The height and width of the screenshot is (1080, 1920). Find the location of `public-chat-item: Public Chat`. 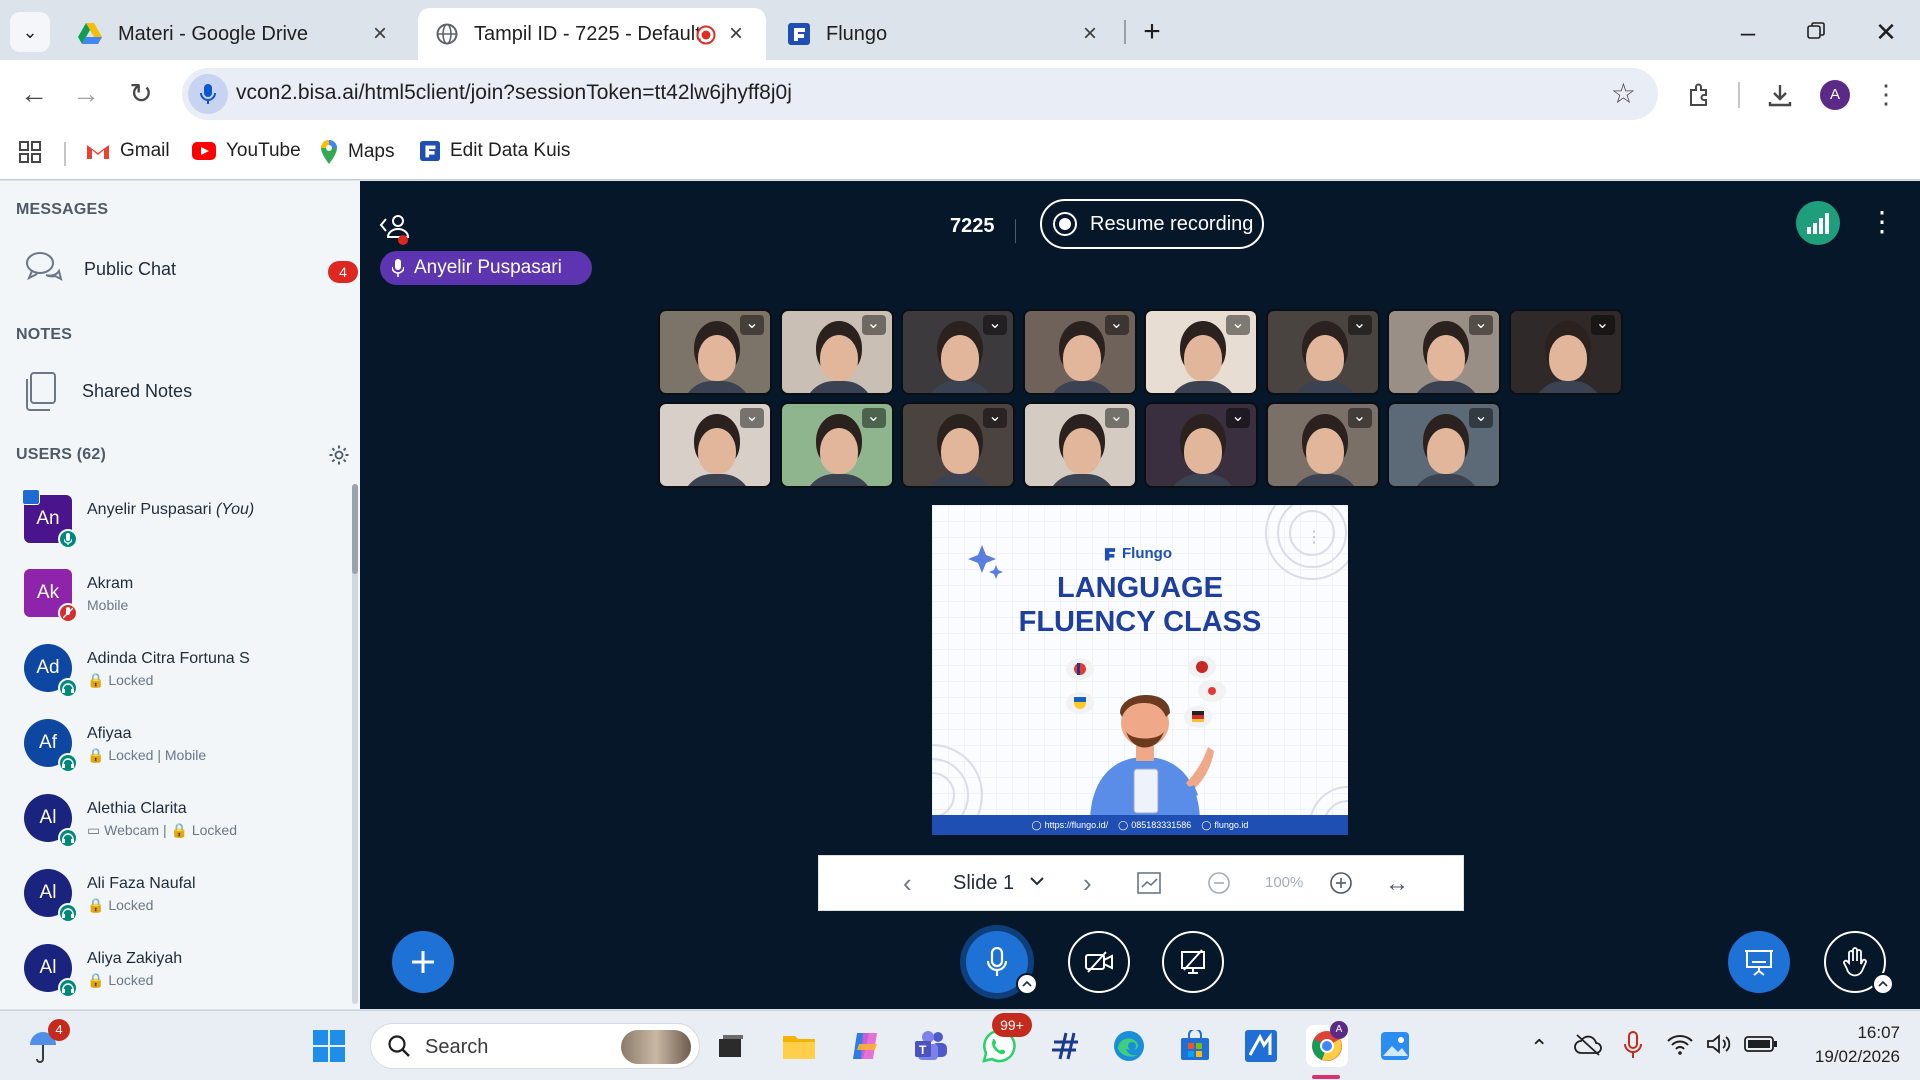

public-chat-item: Public Chat is located at coordinates (100, 269).